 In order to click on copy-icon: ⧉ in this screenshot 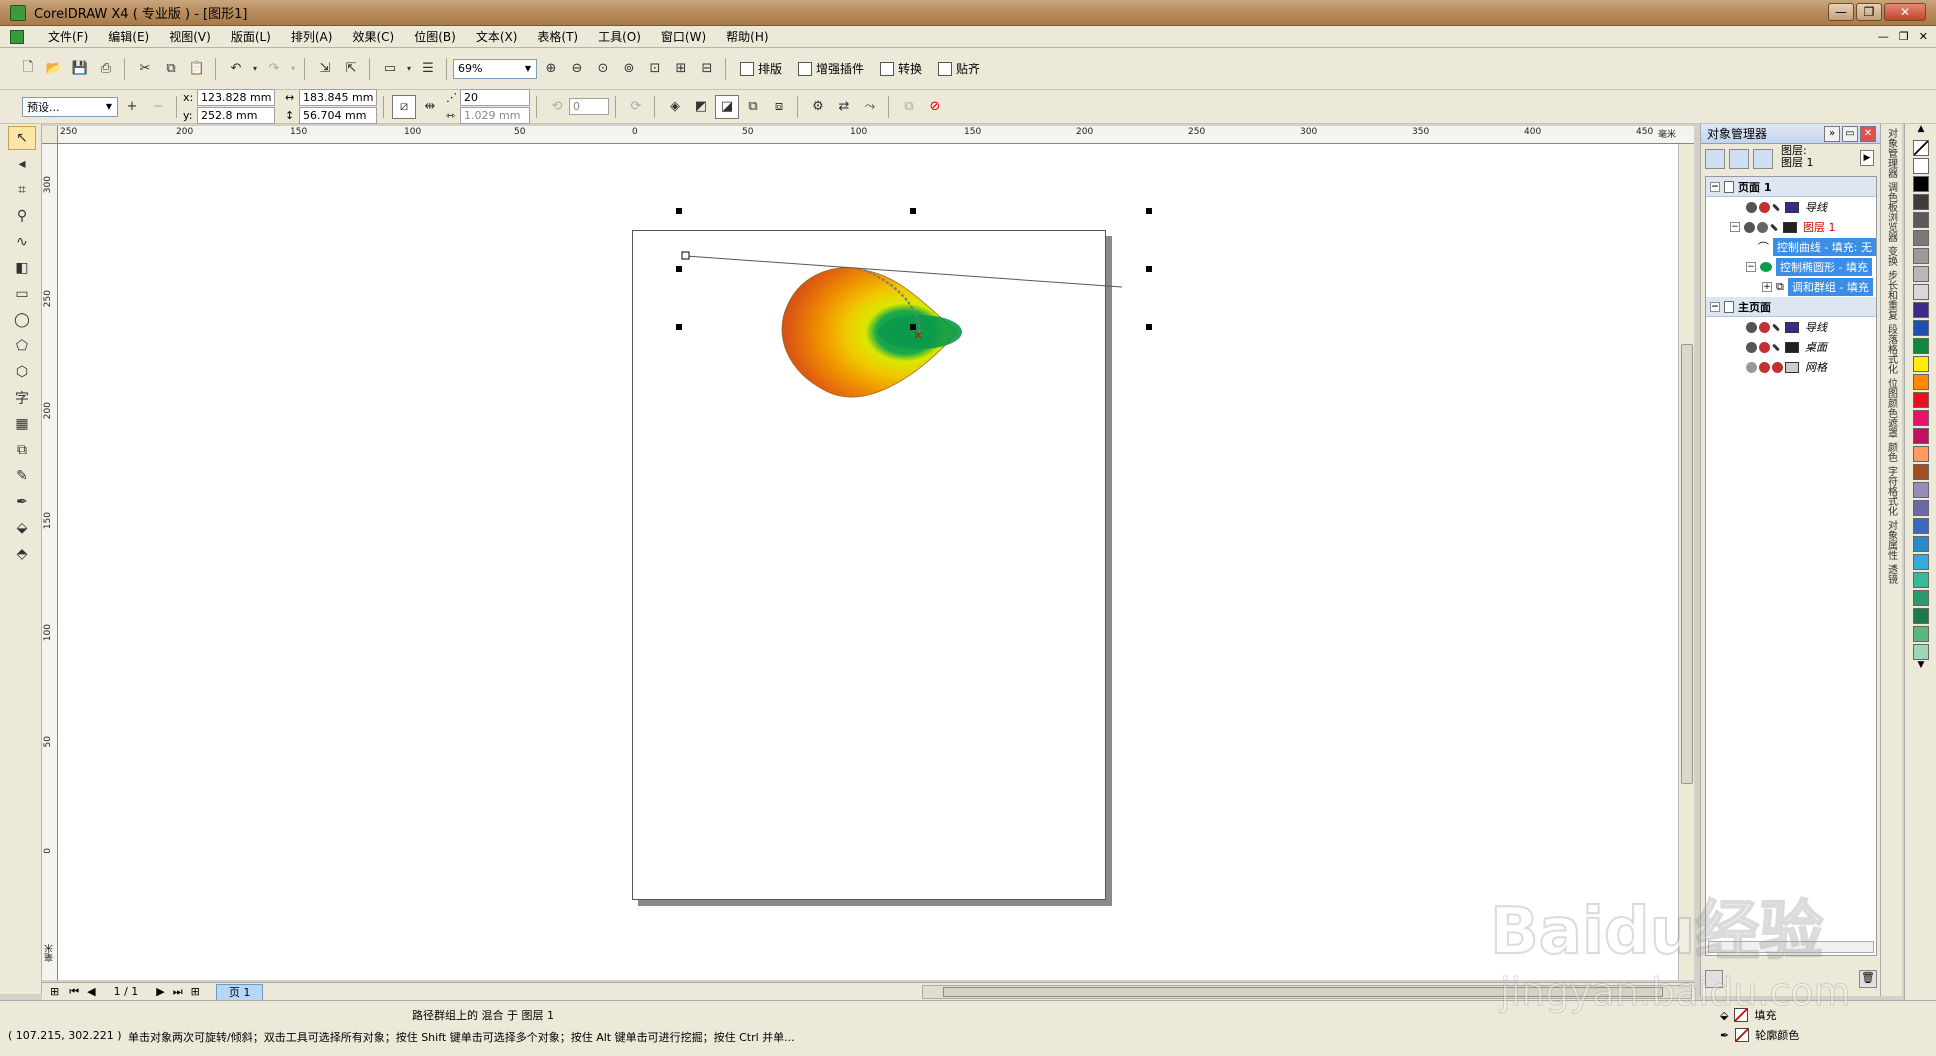, I will do `click(171, 69)`.